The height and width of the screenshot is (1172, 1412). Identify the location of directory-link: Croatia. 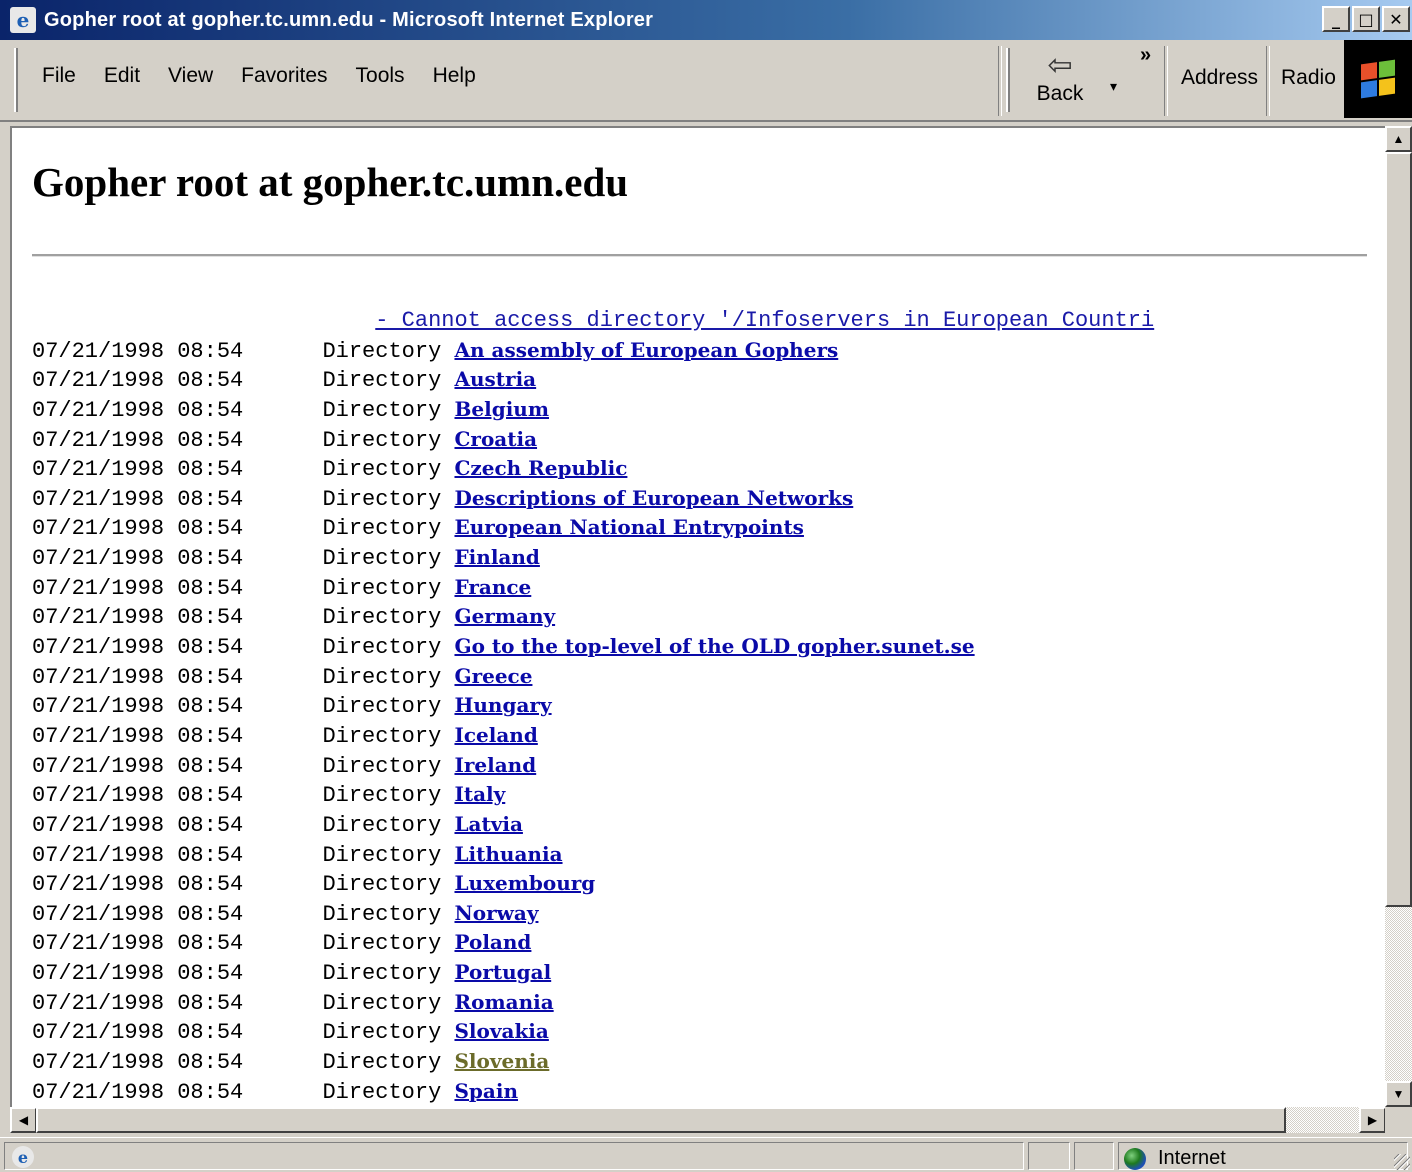
(495, 439).